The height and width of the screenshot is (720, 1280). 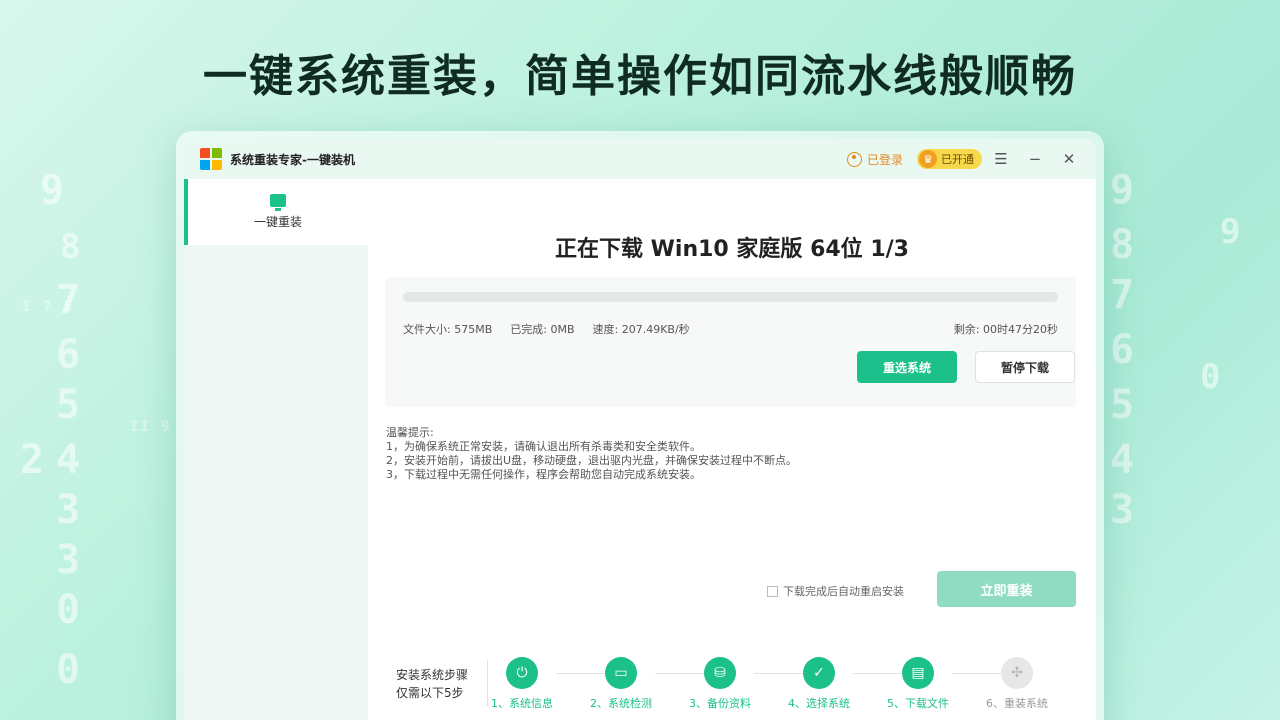 What do you see at coordinates (928, 159) in the screenshot?
I see `crown-icon: ♛` at bounding box center [928, 159].